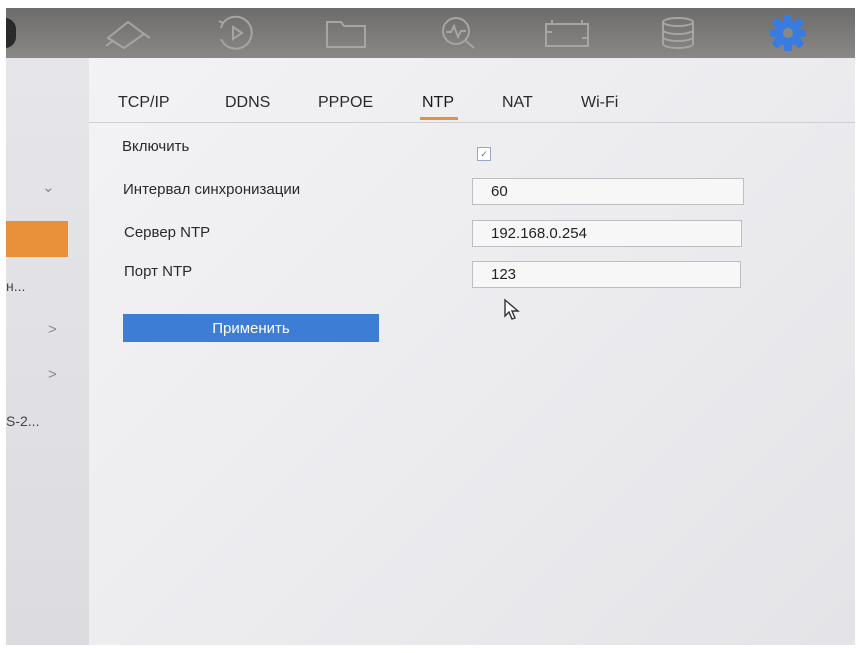 The height and width of the screenshot is (653, 861). Describe the element at coordinates (11, 33) in the screenshot. I see `logo-edge` at that location.